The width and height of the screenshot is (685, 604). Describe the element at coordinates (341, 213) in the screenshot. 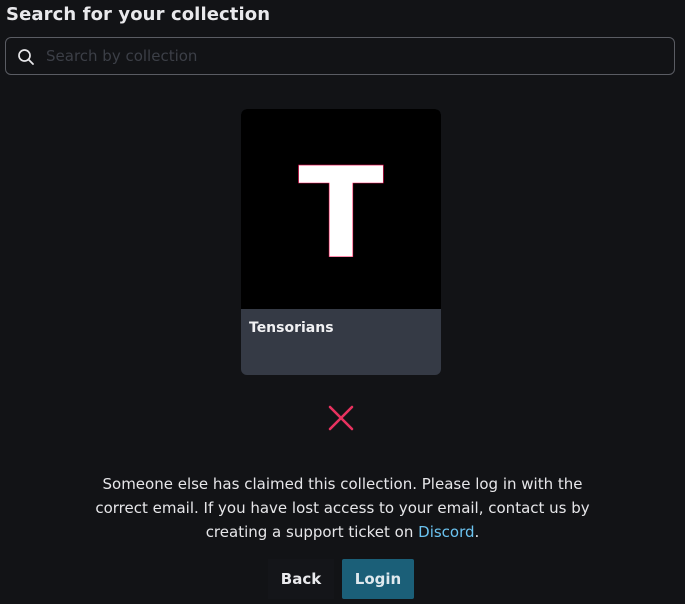

I see `collection-logo-letter: T` at that location.